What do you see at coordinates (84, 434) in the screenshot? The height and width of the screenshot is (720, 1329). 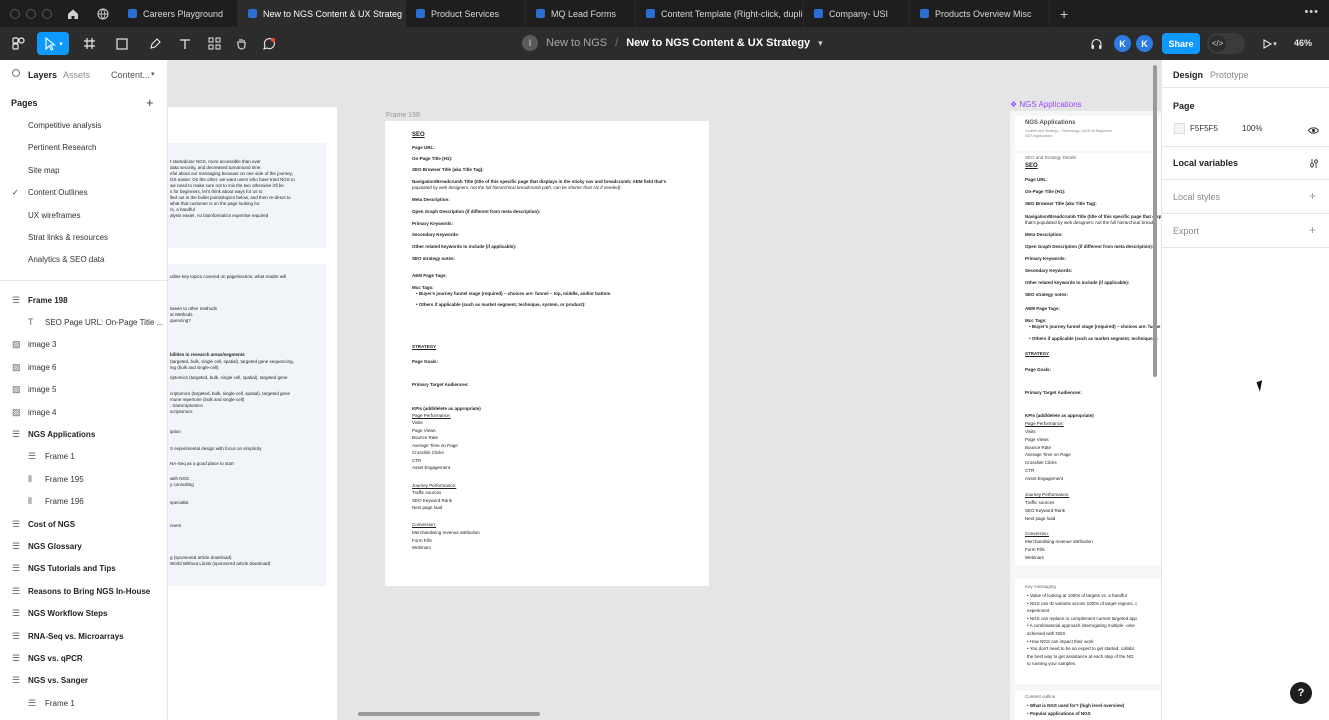 I see `layer-row: ☰ NGS Applications` at bounding box center [84, 434].